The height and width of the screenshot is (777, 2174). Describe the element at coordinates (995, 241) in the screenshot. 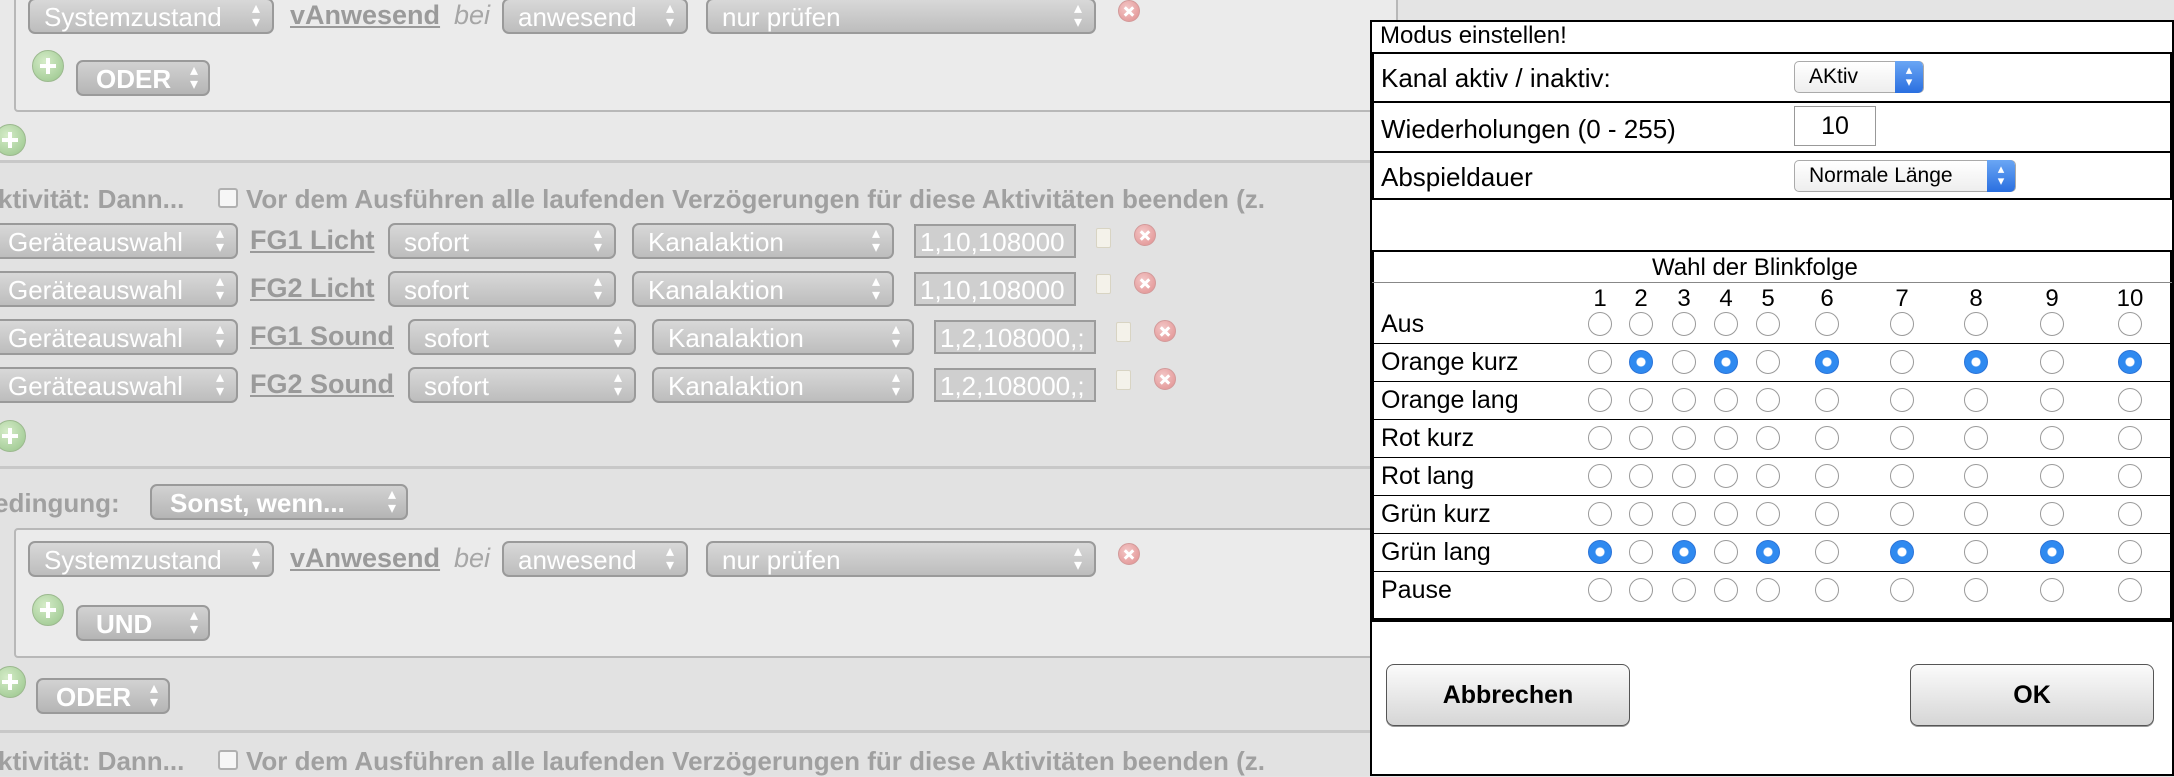

I see `action-value-input: 1,10,108000` at that location.